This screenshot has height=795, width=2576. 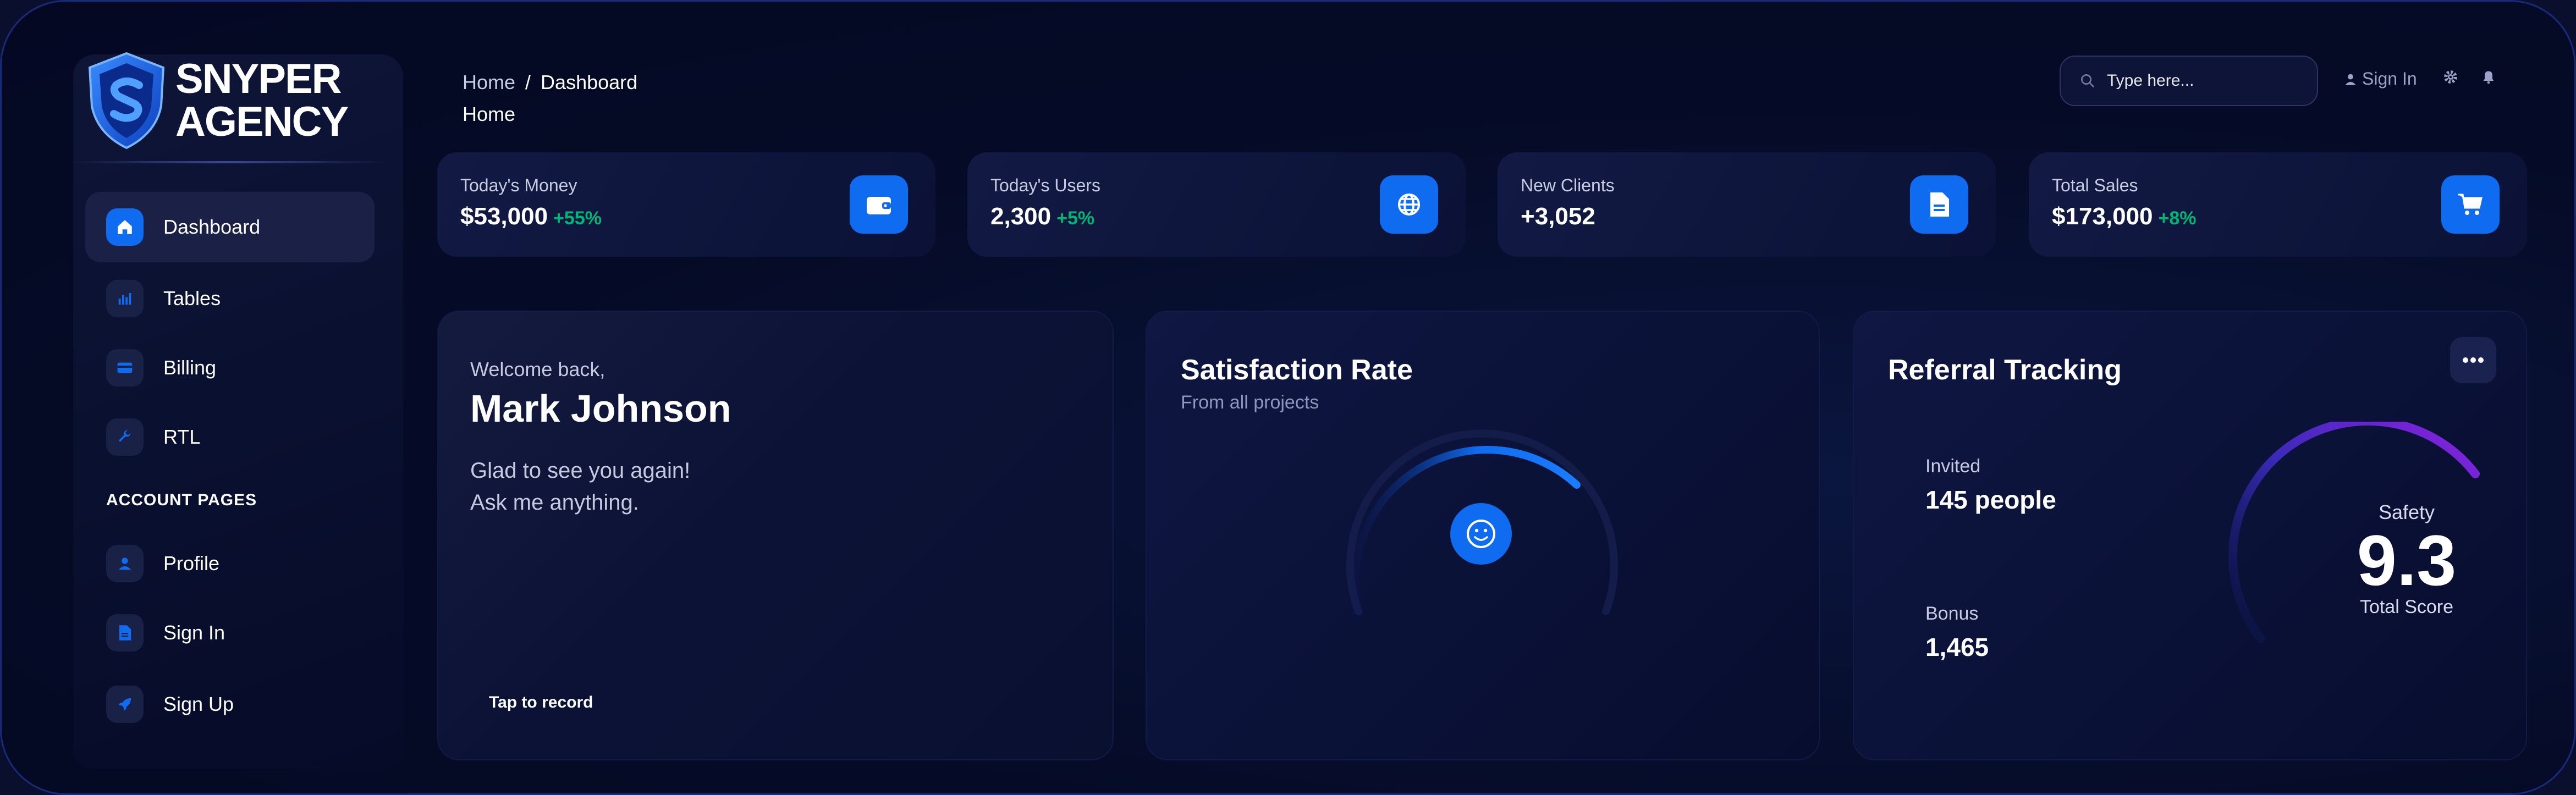 I want to click on sidebar-item-tables: Tables, so click(x=230, y=298).